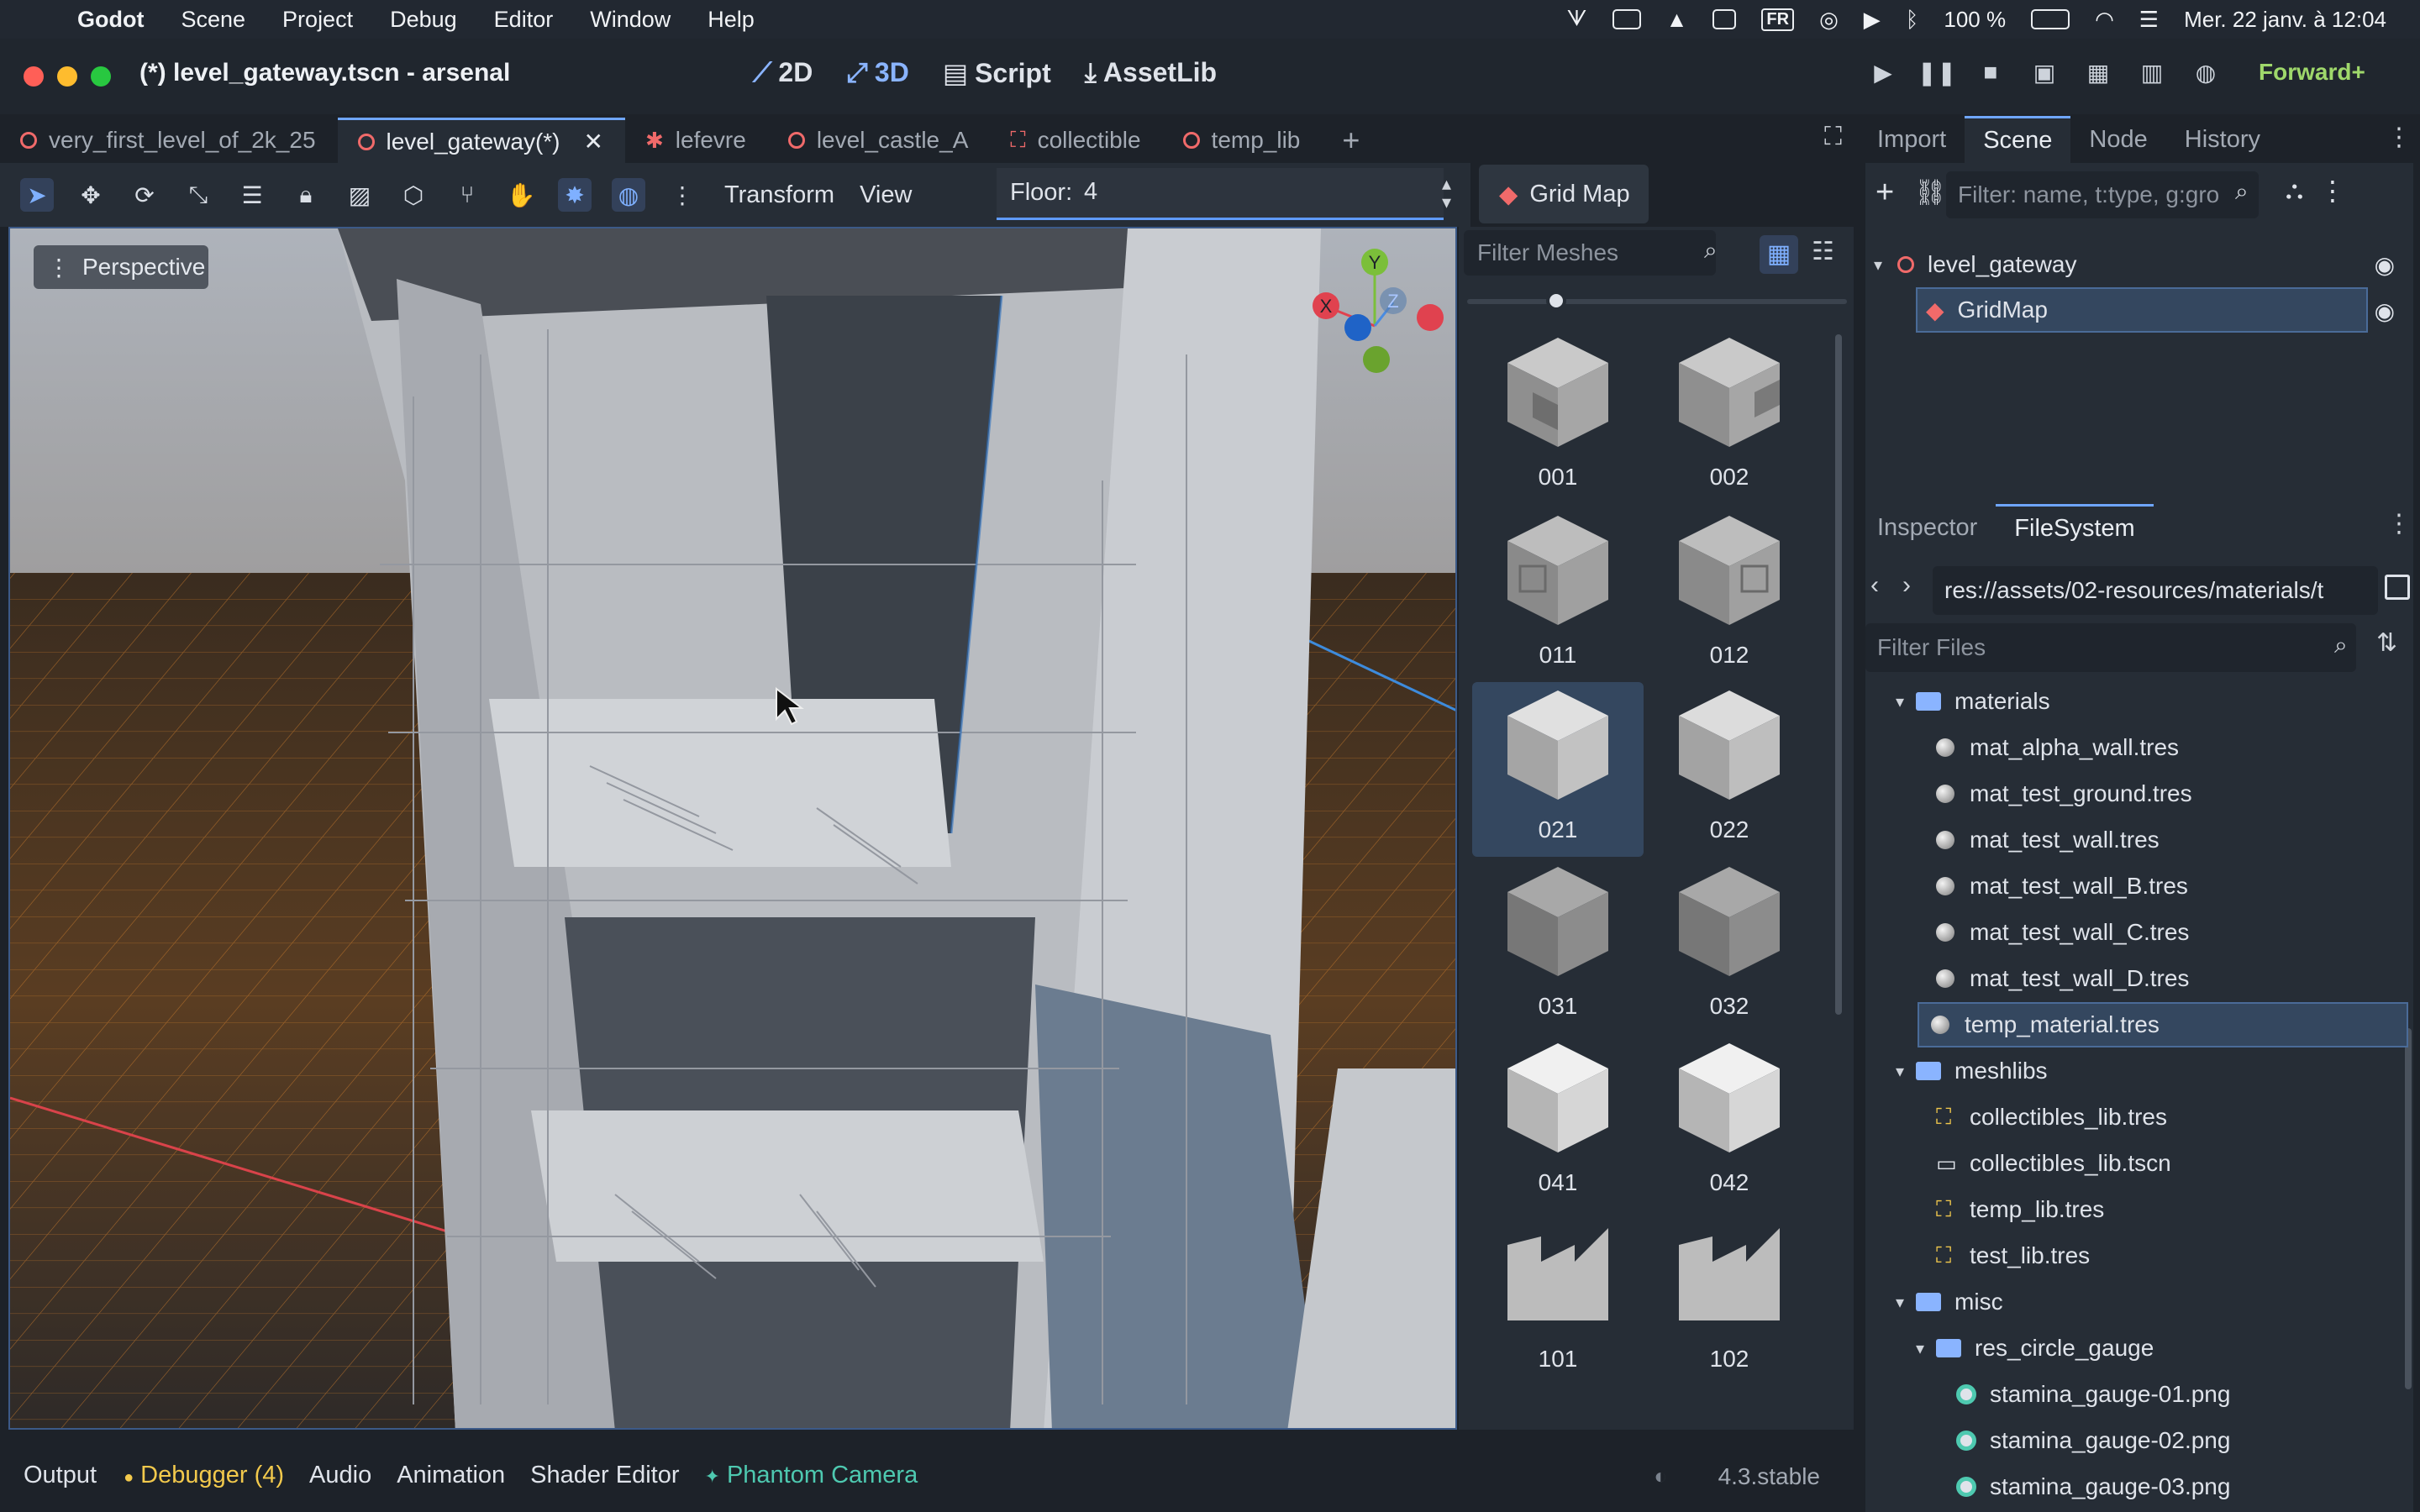  What do you see at coordinates (2139, 1163) in the screenshot?
I see `file-item: ▭ collectibles_lib.tscn` at bounding box center [2139, 1163].